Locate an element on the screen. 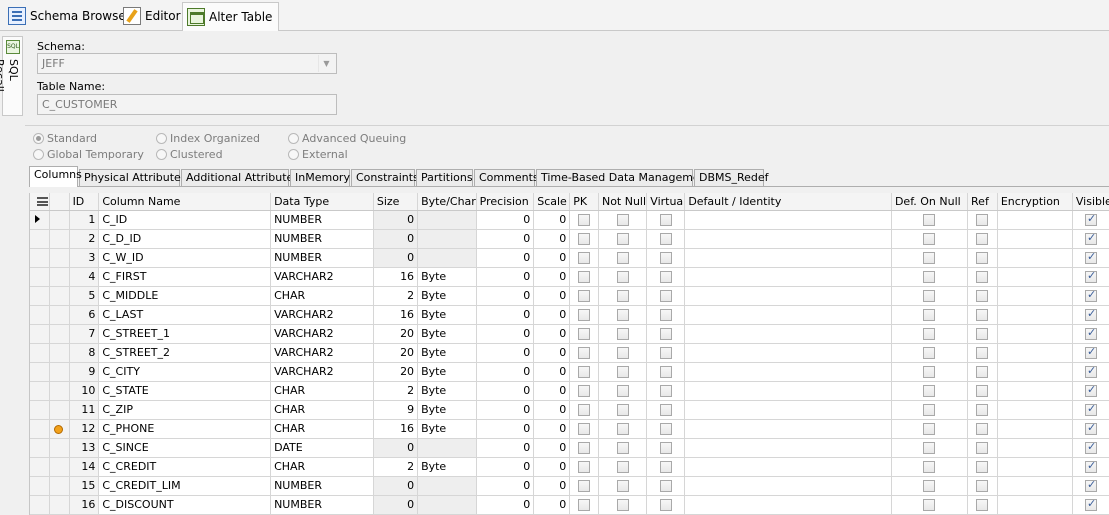 This screenshot has height=515, width=1109. header-data-type: Data Type is located at coordinates (322, 202).